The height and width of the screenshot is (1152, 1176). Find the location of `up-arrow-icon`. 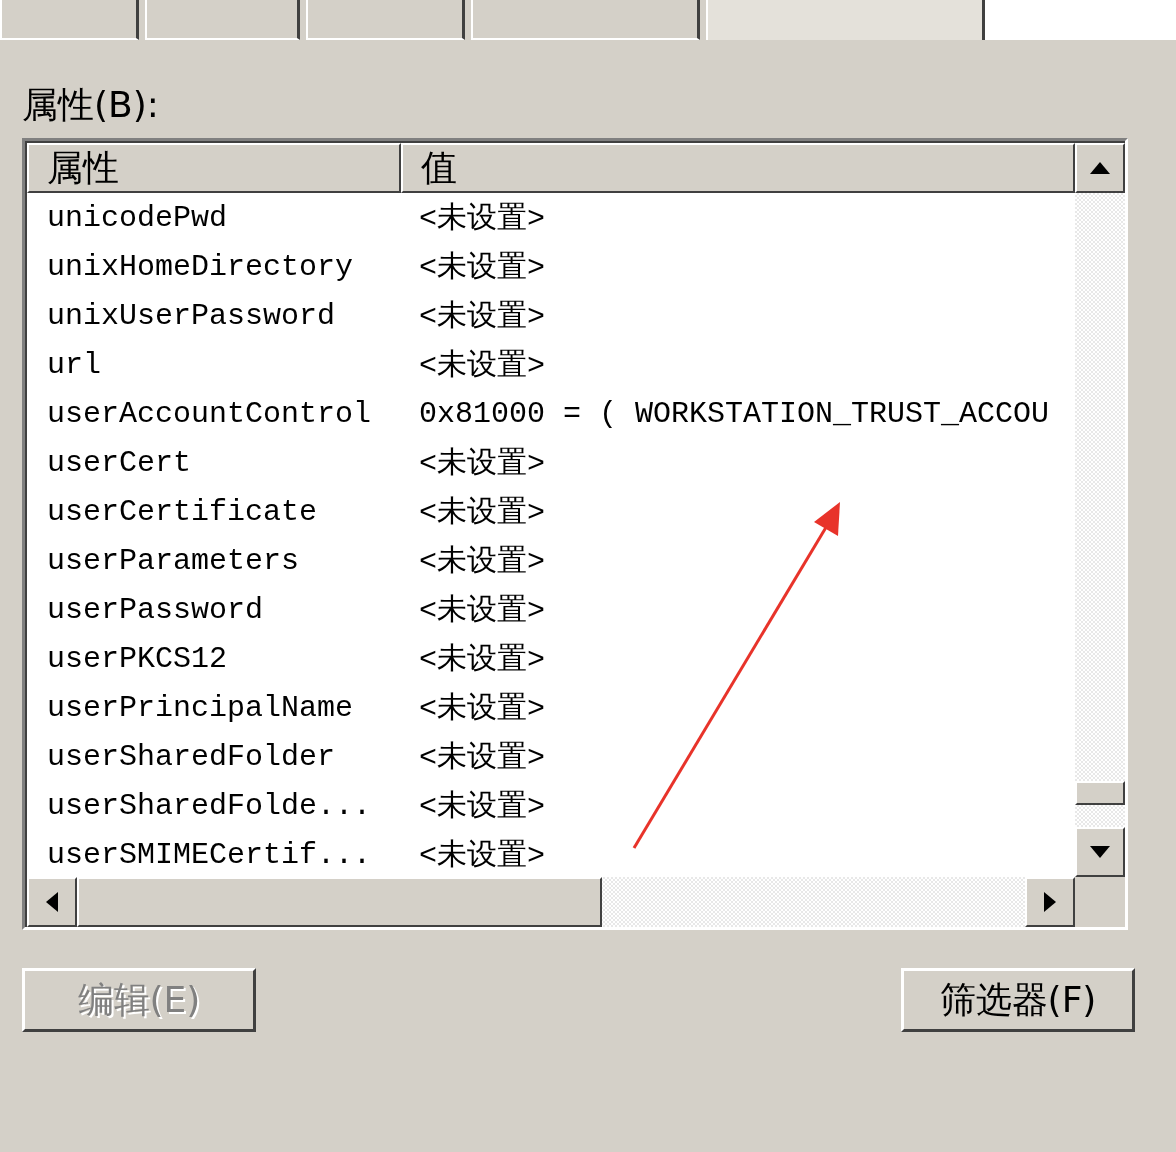

up-arrow-icon is located at coordinates (1100, 168).